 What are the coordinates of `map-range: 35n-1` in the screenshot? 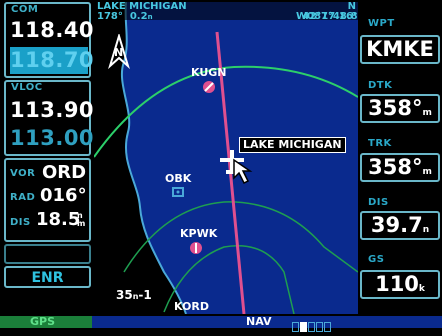 It's located at (134, 295).